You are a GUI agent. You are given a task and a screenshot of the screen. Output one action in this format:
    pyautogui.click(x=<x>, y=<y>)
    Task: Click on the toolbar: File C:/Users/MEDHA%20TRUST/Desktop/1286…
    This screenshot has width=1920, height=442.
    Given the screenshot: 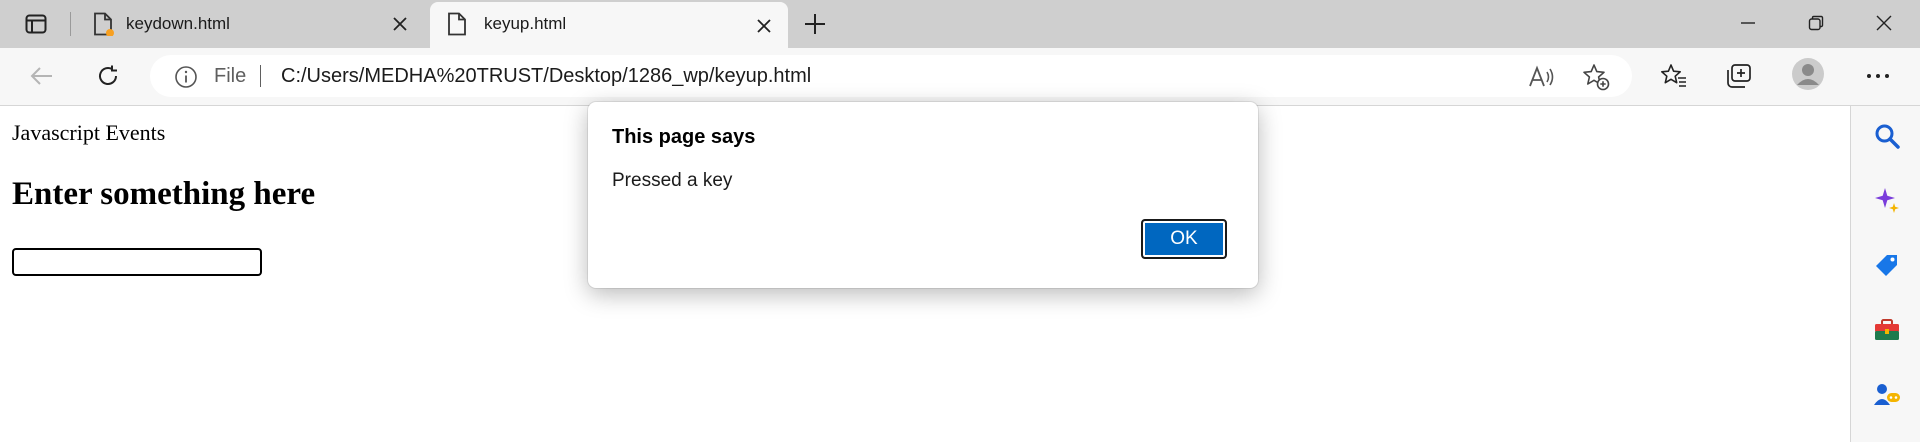 What is the action you would take?
    pyautogui.click(x=960, y=77)
    